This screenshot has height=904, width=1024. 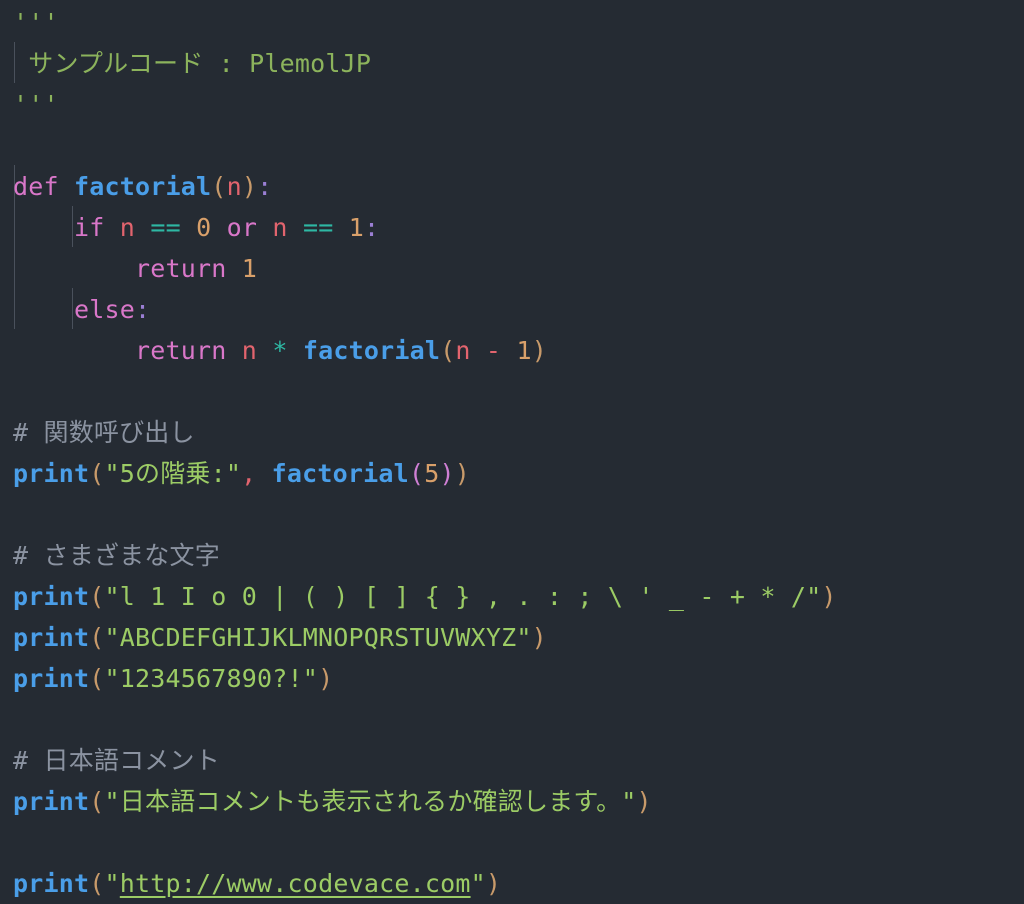 I want to click on keyword-if: if, so click(x=89, y=227).